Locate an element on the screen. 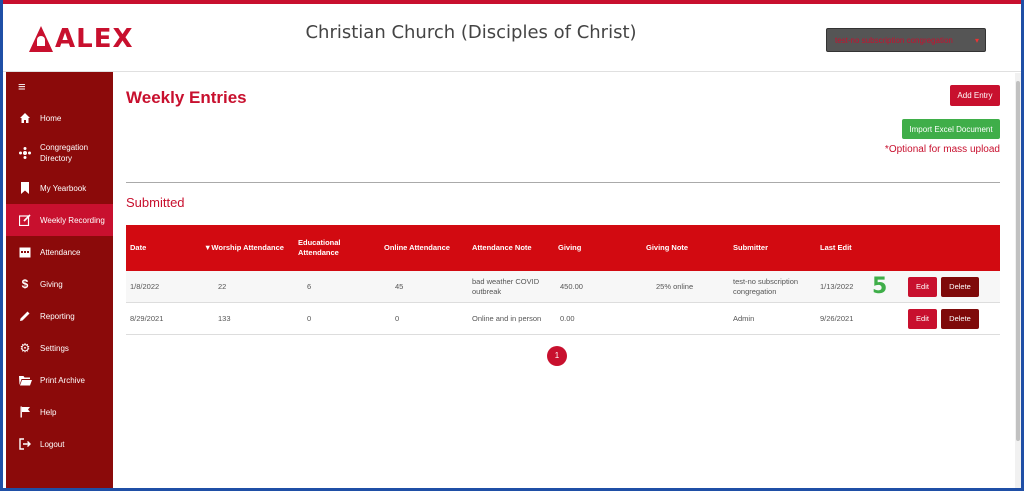 Image resolution: width=1024 pixels, height=491 pixels. column-header-last-edit: Last Edit is located at coordinates (842, 248).